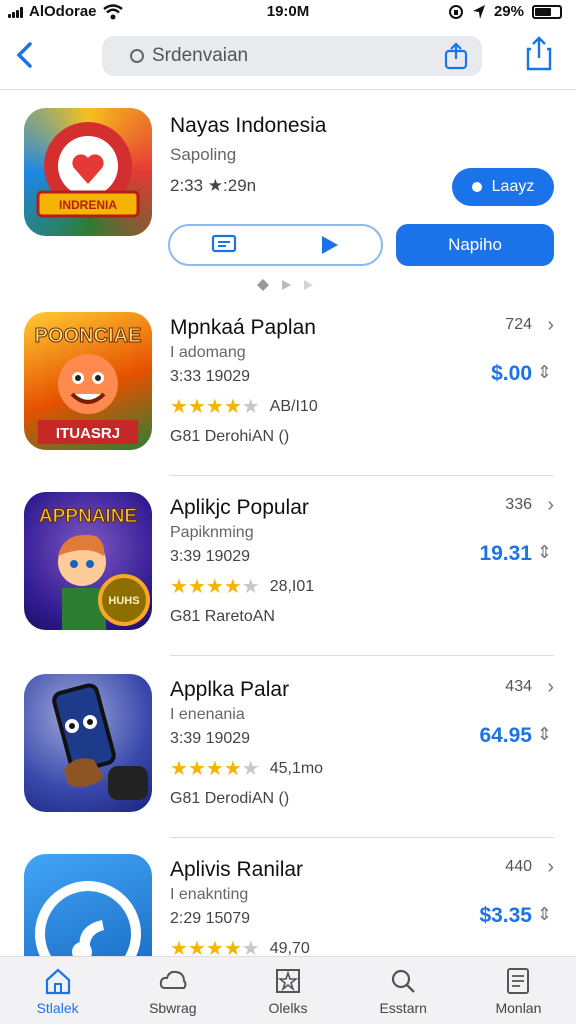  What do you see at coordinates (57, 981) in the screenshot?
I see `house-icon` at bounding box center [57, 981].